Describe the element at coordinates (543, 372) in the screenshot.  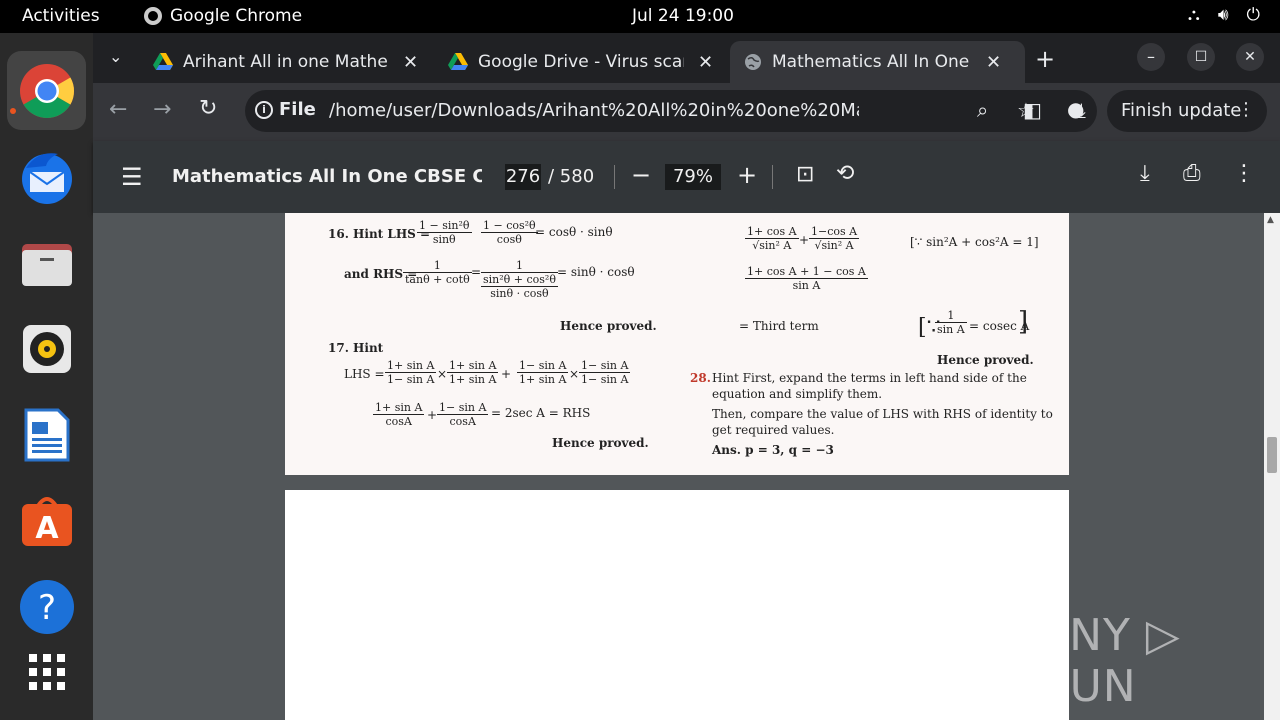
I see `fraction: 1− sin A 1+ sin A` at that location.